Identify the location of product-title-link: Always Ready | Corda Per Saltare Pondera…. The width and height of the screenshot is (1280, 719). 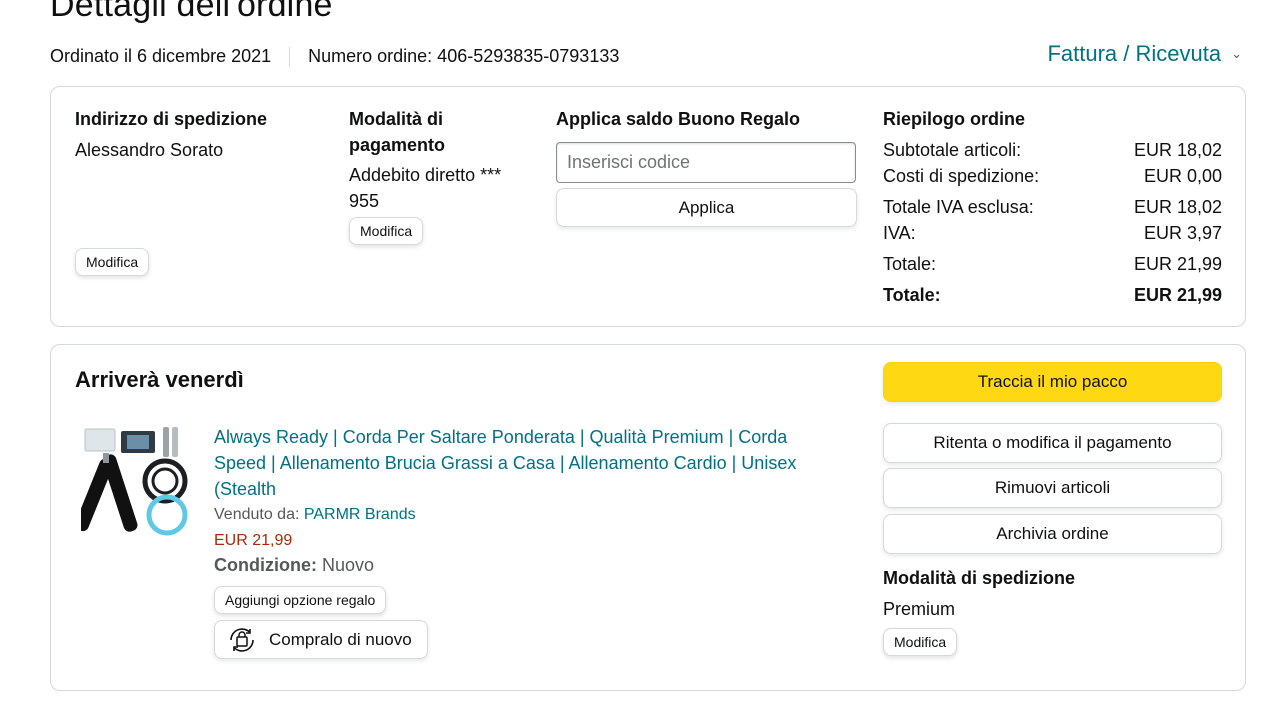
(524, 463).